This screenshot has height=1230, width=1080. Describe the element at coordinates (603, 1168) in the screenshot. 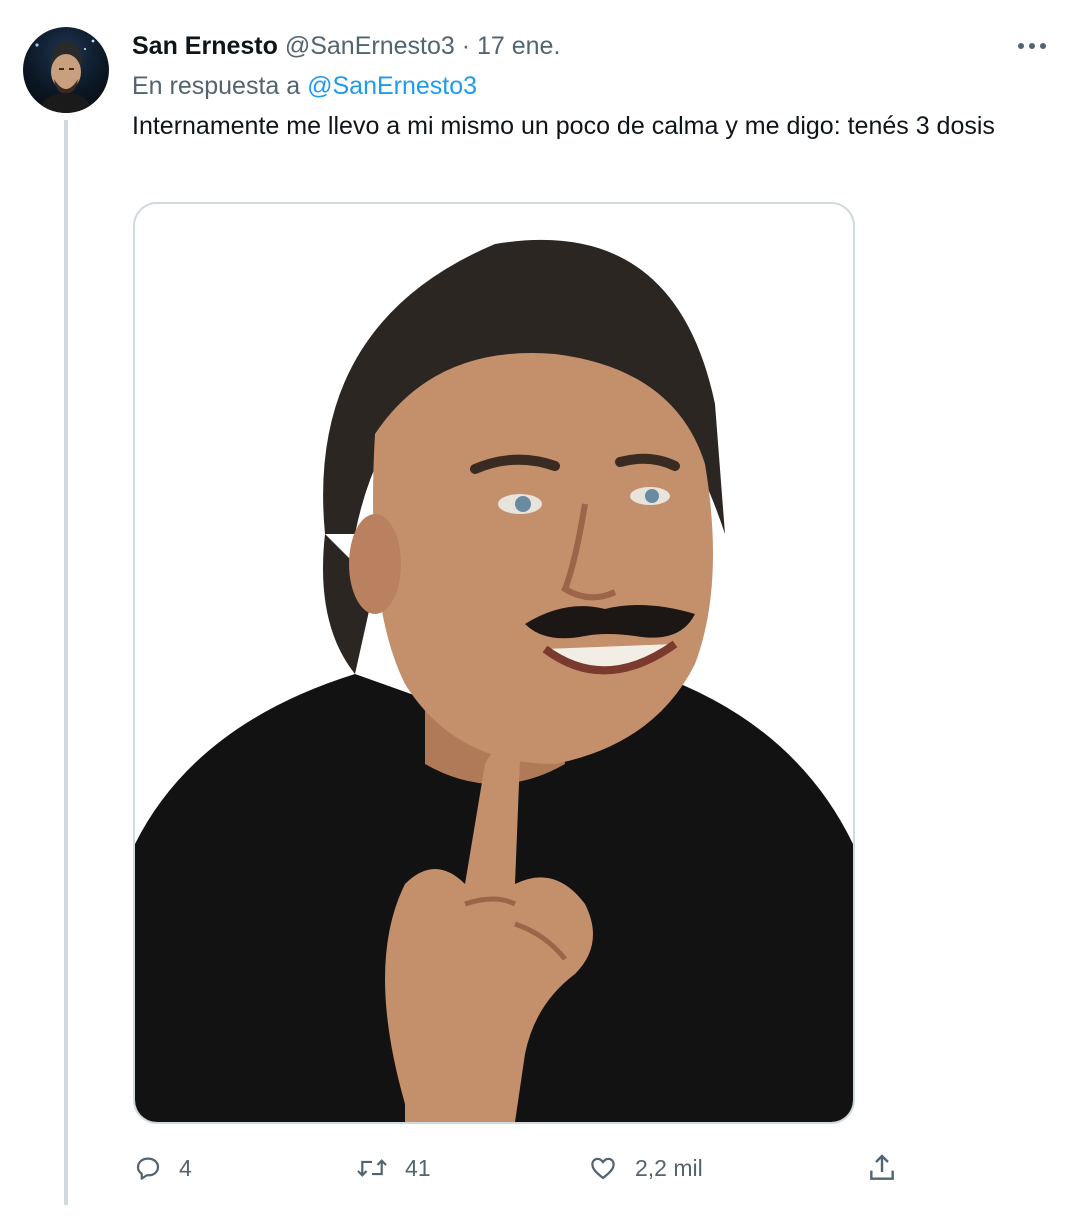

I see `heart-icon` at that location.